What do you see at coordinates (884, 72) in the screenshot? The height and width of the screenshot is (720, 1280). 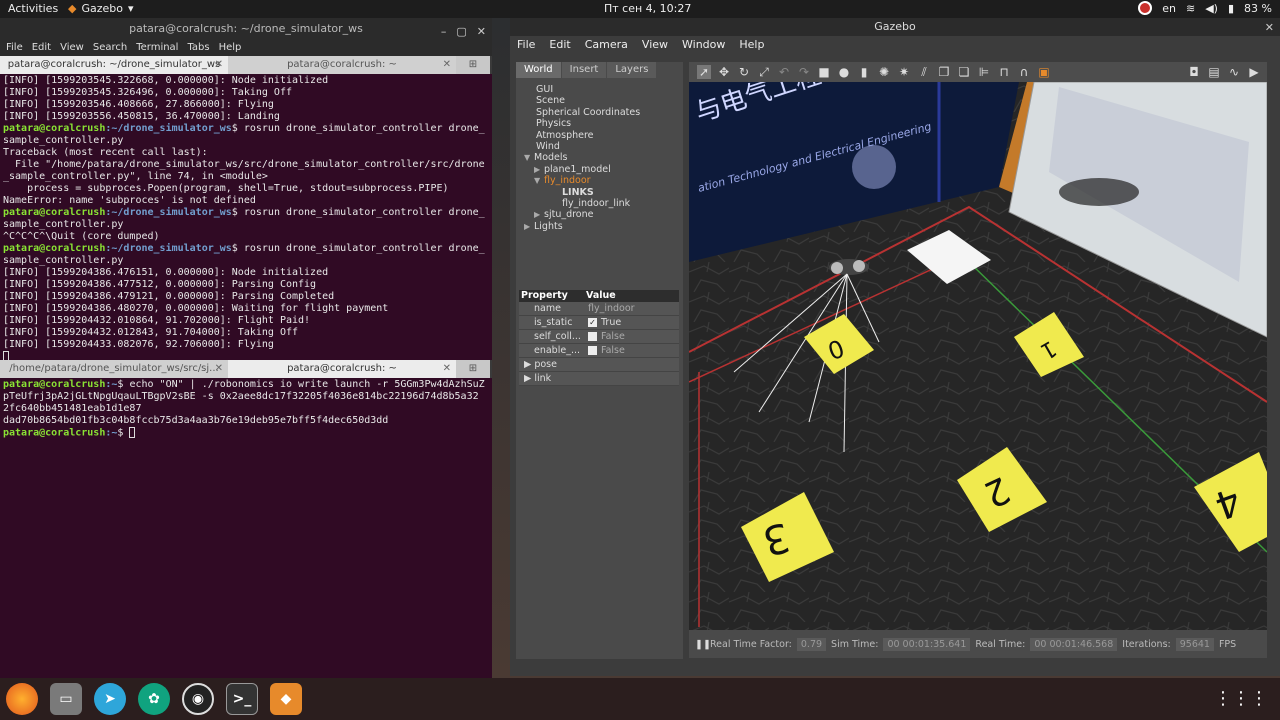 I see `point-light-icon: ✺` at bounding box center [884, 72].